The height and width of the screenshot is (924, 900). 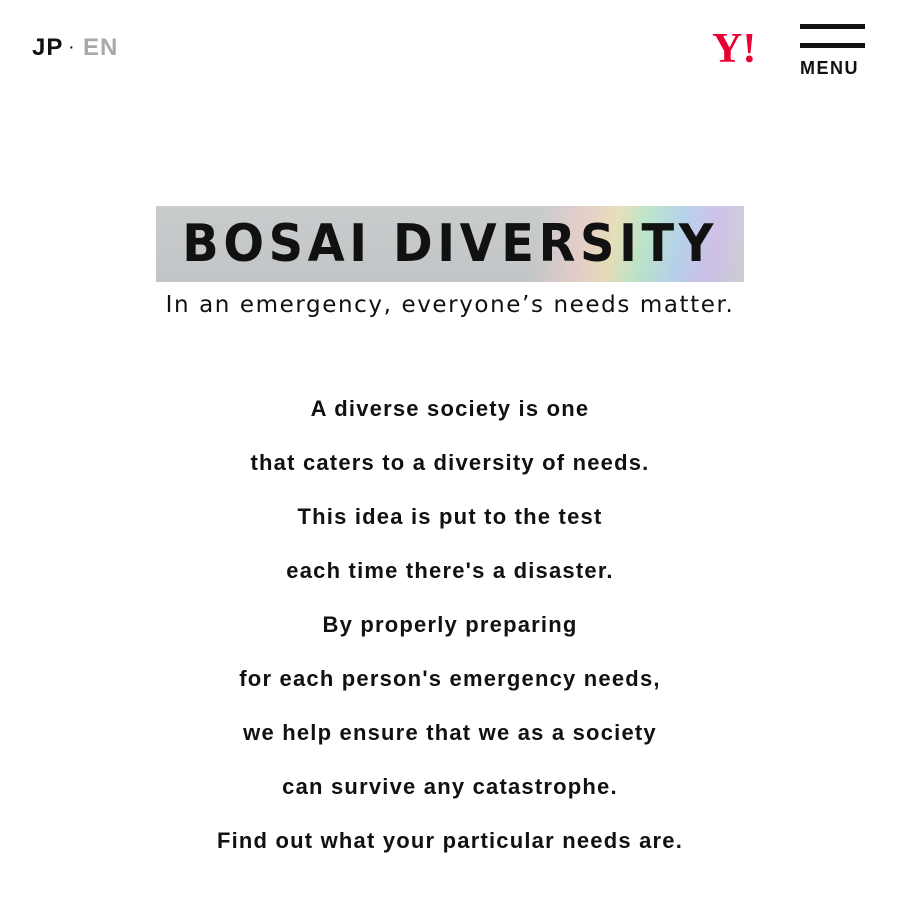 What do you see at coordinates (450, 678) in the screenshot?
I see `intro-line: for each person's emergency needs,` at bounding box center [450, 678].